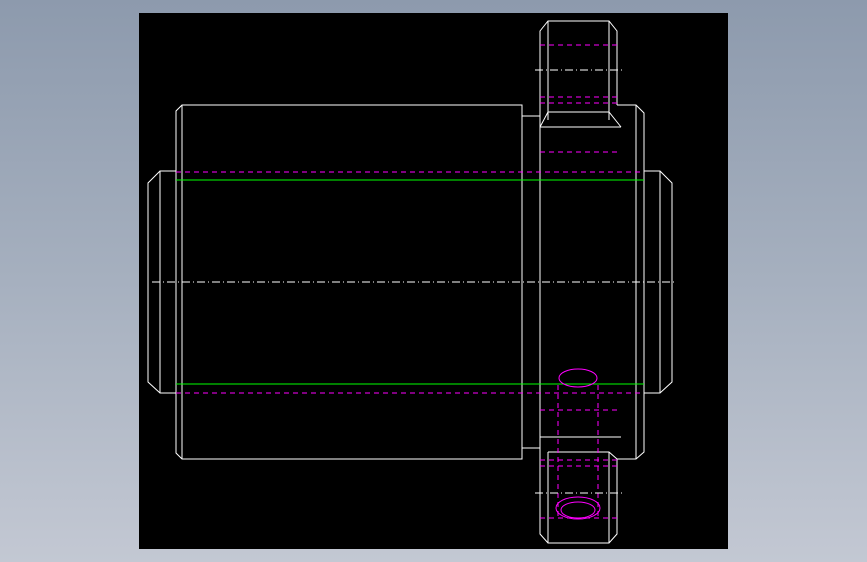 The width and height of the screenshot is (867, 562). I want to click on hole-ellipse-lower, so click(578, 508).